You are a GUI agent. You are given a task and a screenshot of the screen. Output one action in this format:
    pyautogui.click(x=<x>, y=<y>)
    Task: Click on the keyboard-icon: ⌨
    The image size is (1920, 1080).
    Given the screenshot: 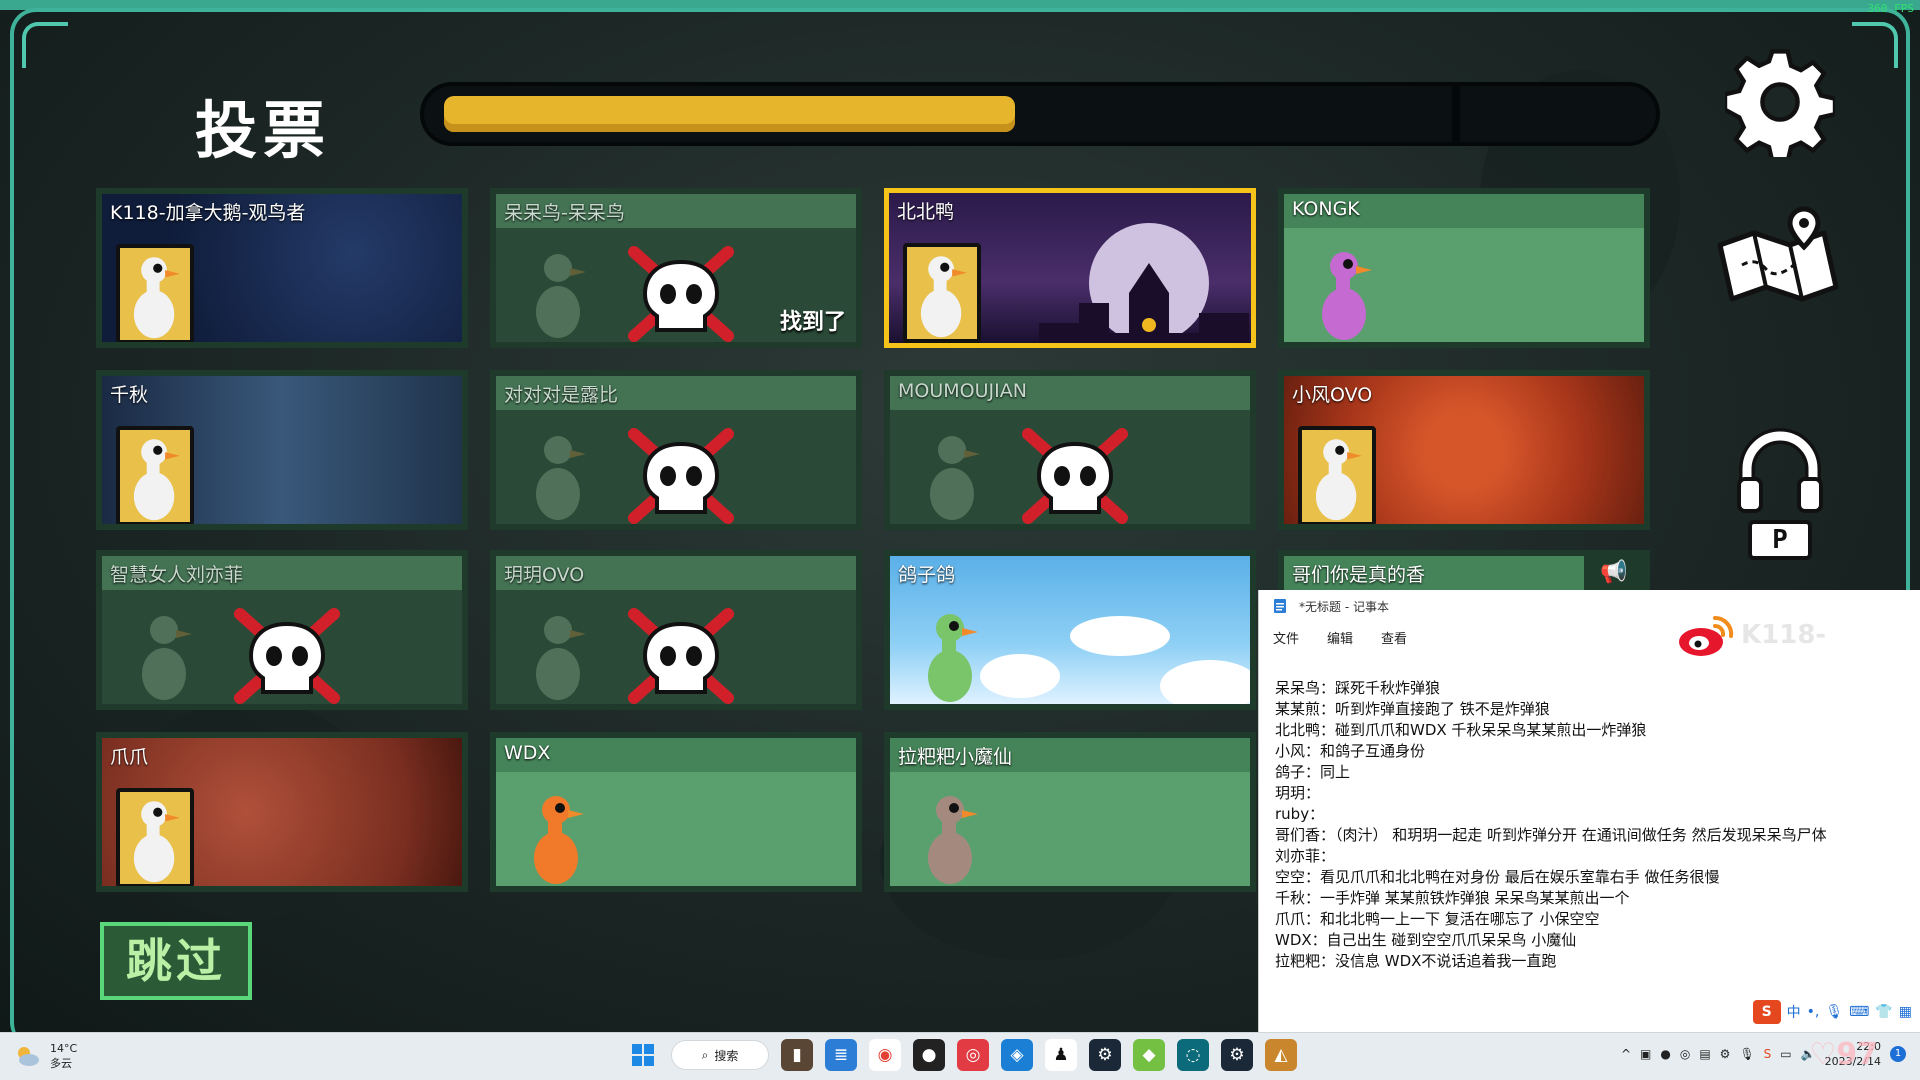 What is the action you would take?
    pyautogui.click(x=1859, y=1012)
    